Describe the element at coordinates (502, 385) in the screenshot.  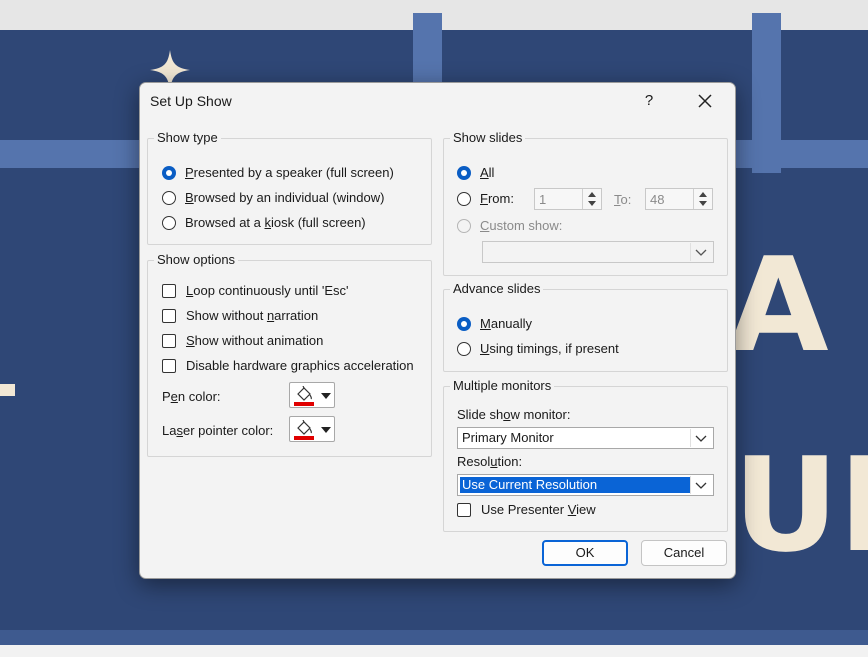
I see `multiple-monitors-title: Multiple monitors` at that location.